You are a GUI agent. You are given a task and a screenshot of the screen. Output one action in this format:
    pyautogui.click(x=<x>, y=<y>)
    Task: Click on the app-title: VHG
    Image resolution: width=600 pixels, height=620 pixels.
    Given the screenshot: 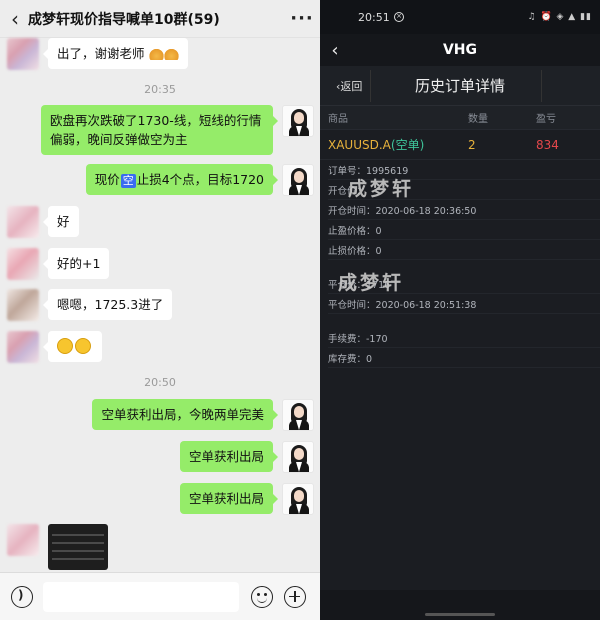 What is the action you would take?
    pyautogui.click(x=460, y=50)
    